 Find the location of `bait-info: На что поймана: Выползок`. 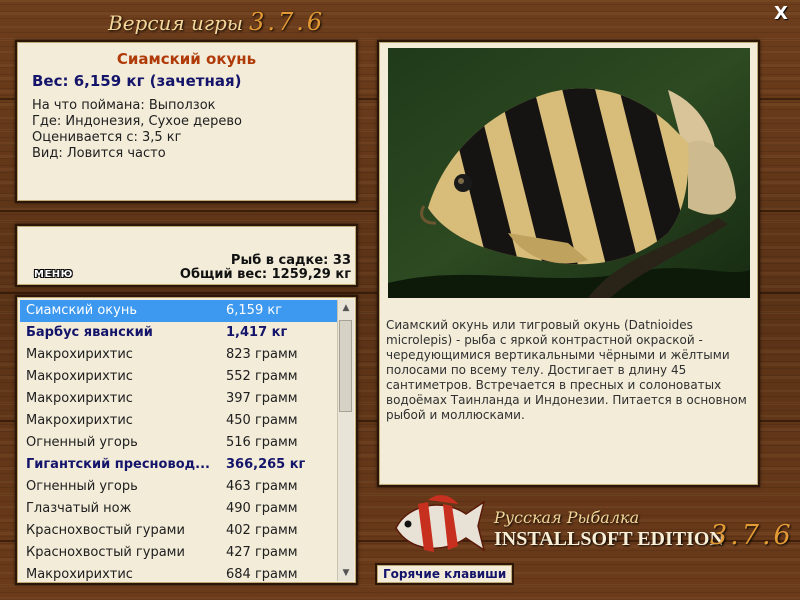

bait-info: На что поймана: Выползок is located at coordinates (124, 105).